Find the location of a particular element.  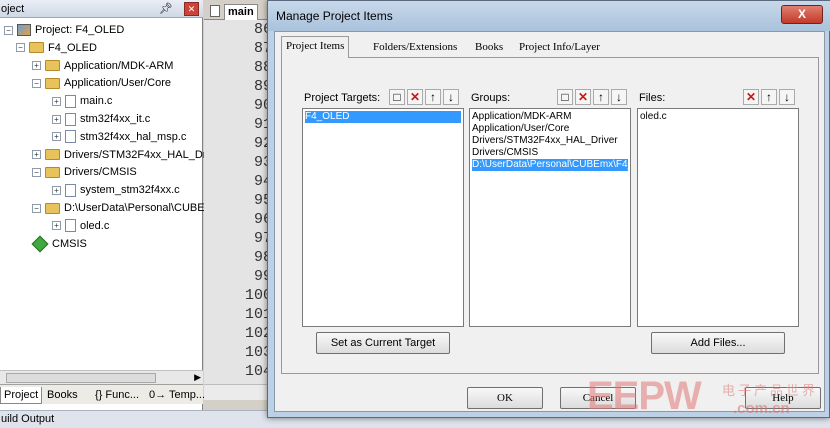

delete-target-icon: ✕ is located at coordinates (415, 97).